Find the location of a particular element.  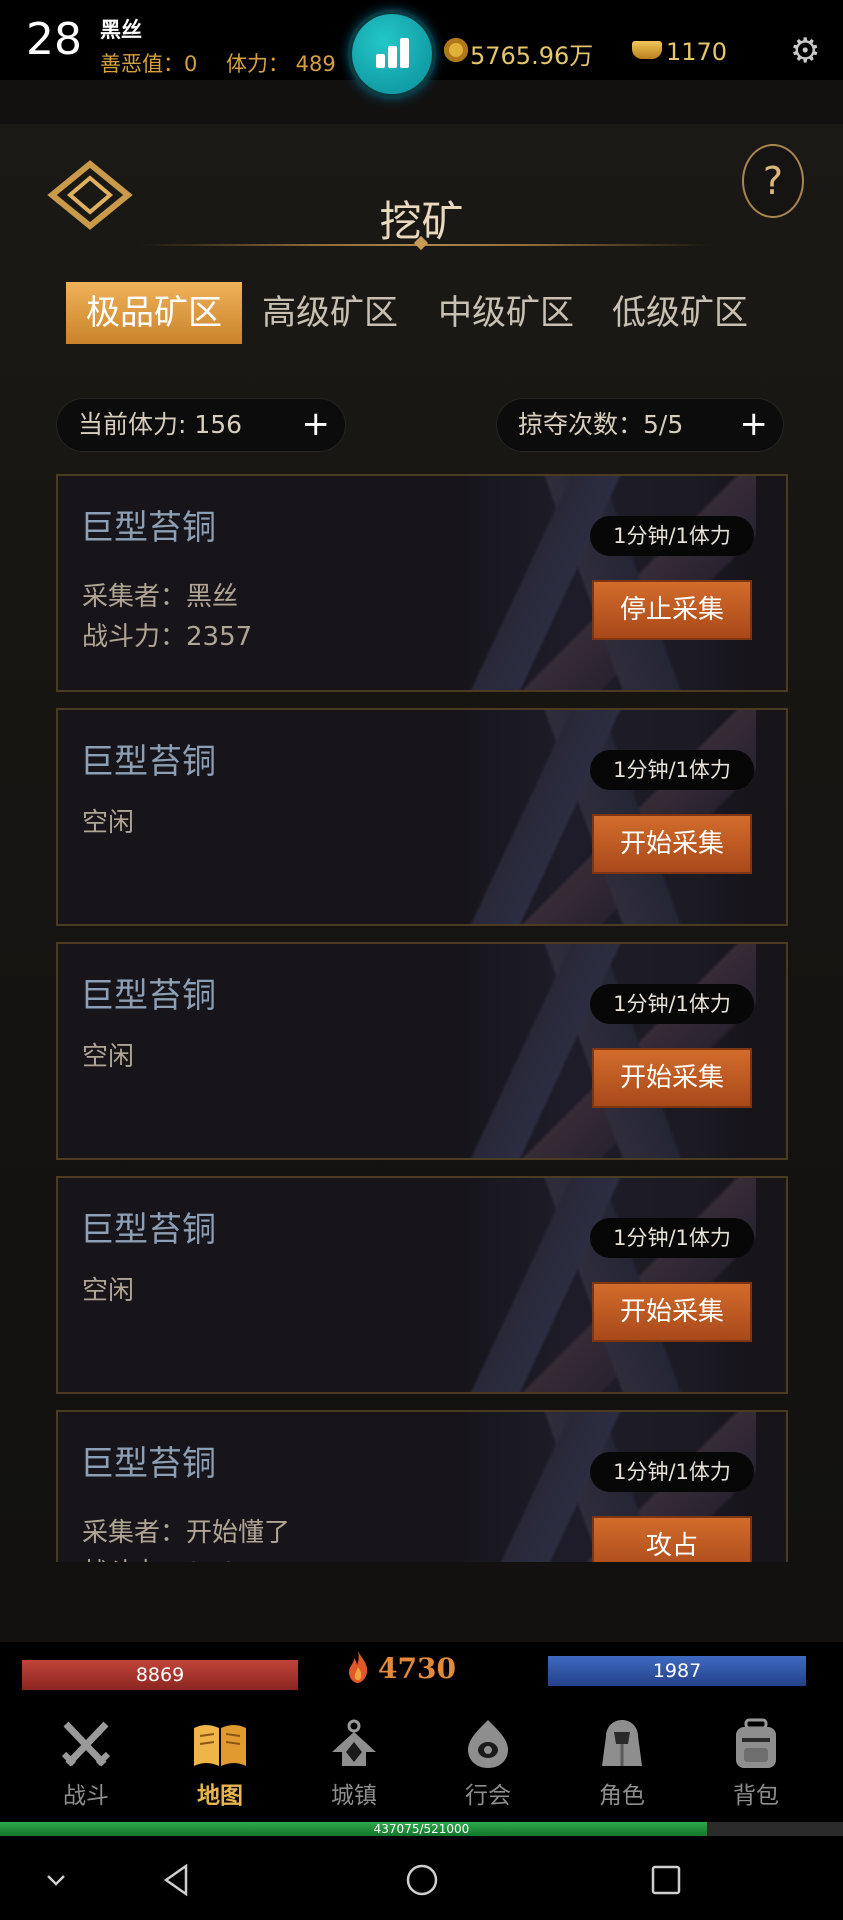

mine-card: 巨型苔铜 采集者：黑丝 战斗力：2357 1分钟/1体力 停止采集 is located at coordinates (422, 583).